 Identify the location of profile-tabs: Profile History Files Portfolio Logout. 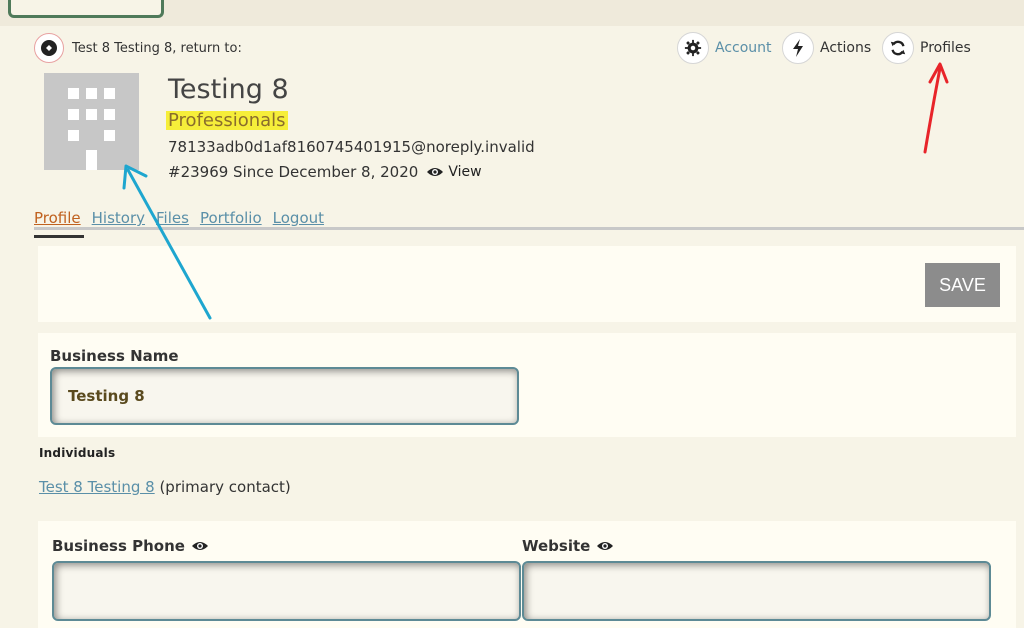
(184, 218).